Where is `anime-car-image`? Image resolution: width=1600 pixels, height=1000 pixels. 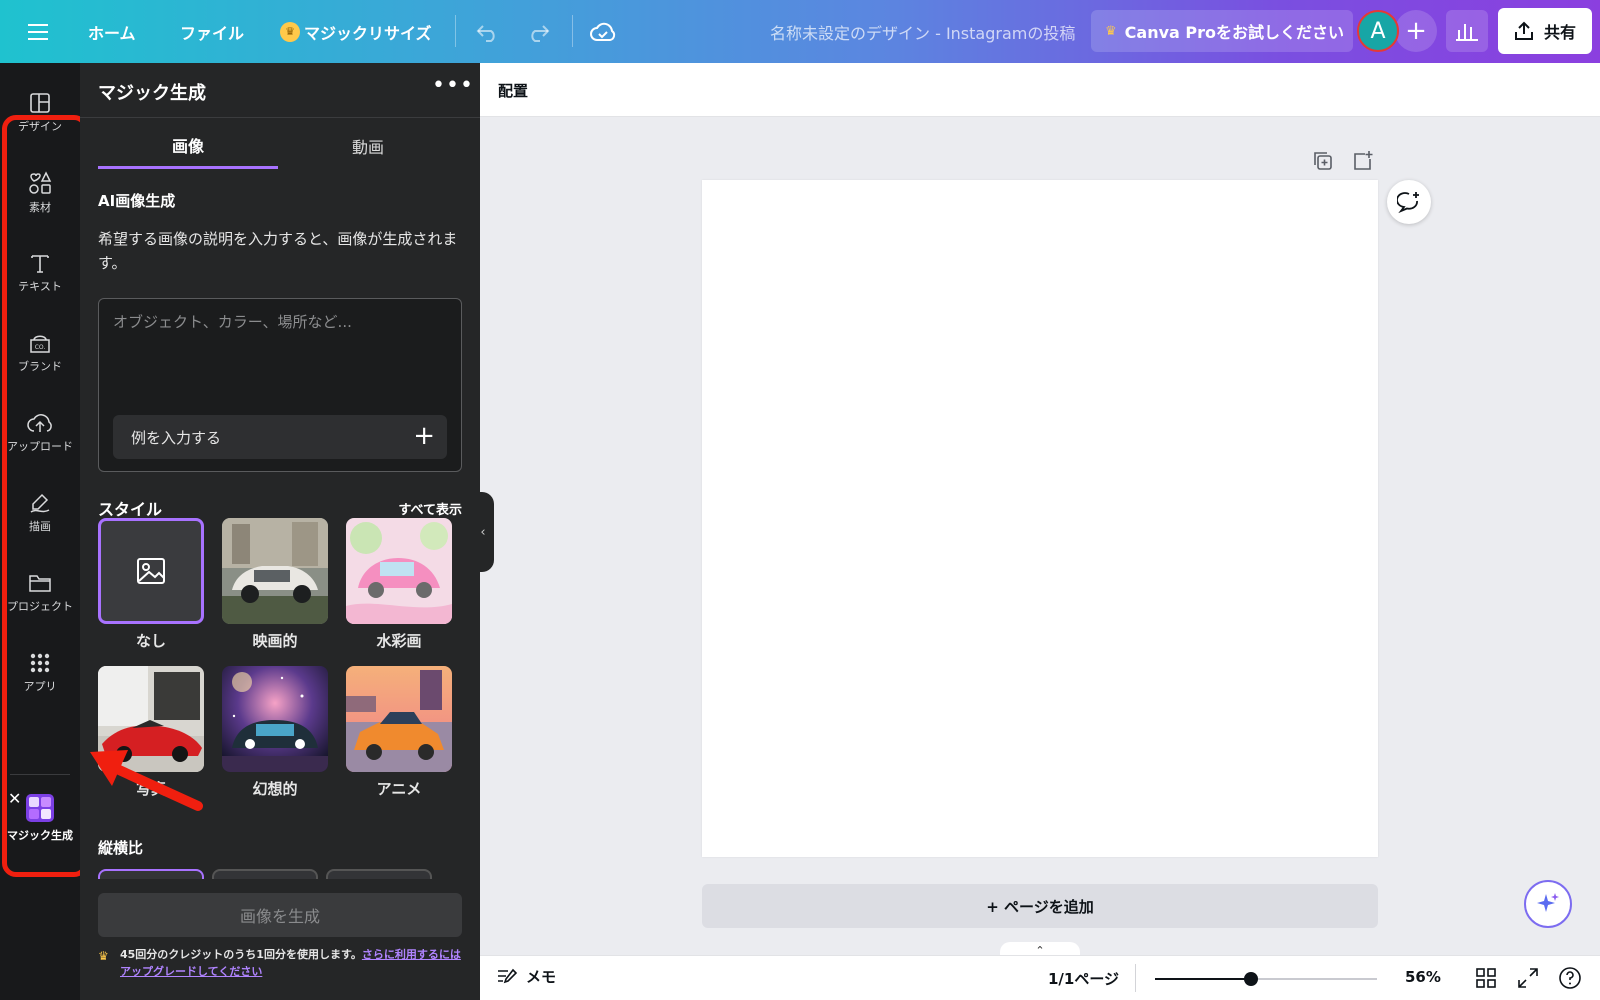 anime-car-image is located at coordinates (399, 719).